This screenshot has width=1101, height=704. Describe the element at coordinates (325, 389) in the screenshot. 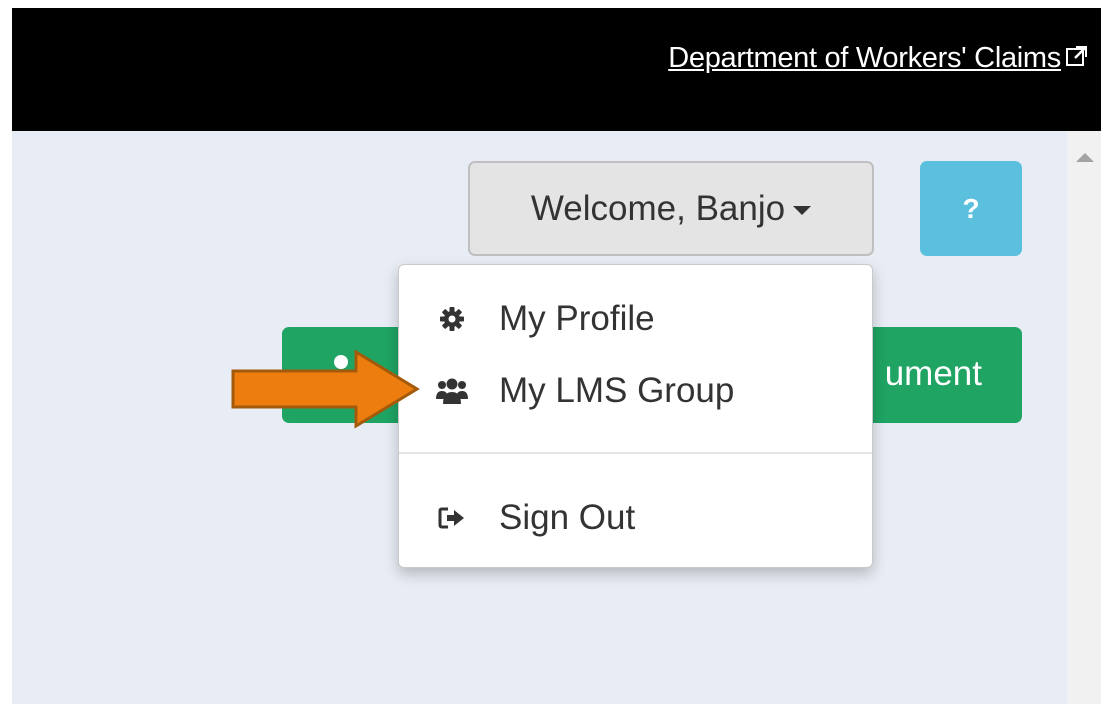

I see `orange-arrow-annotation` at that location.